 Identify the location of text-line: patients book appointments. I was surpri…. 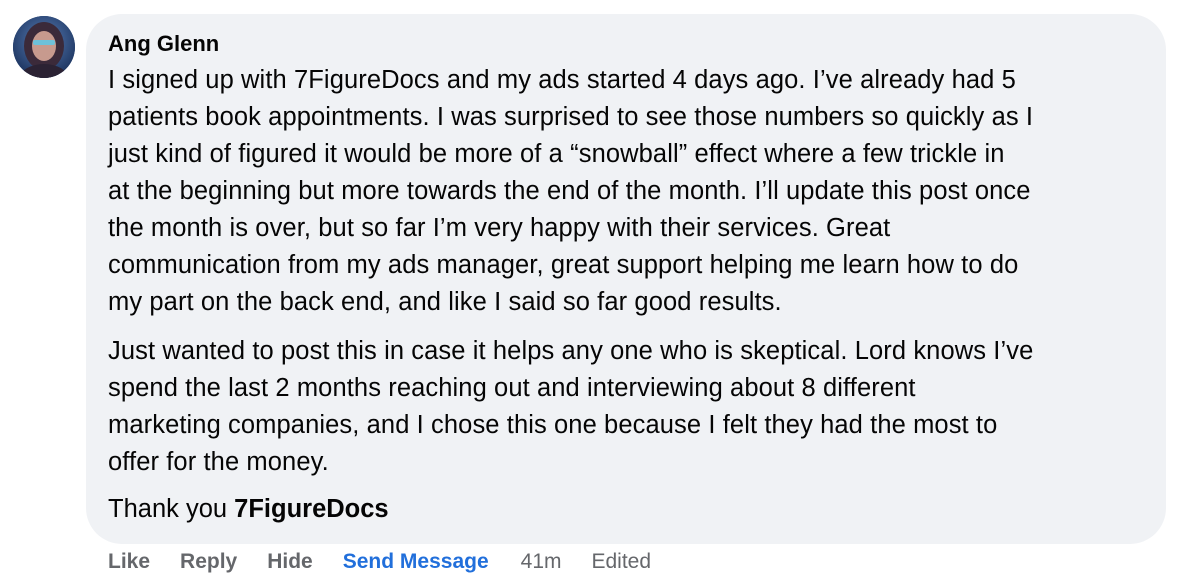
(571, 117).